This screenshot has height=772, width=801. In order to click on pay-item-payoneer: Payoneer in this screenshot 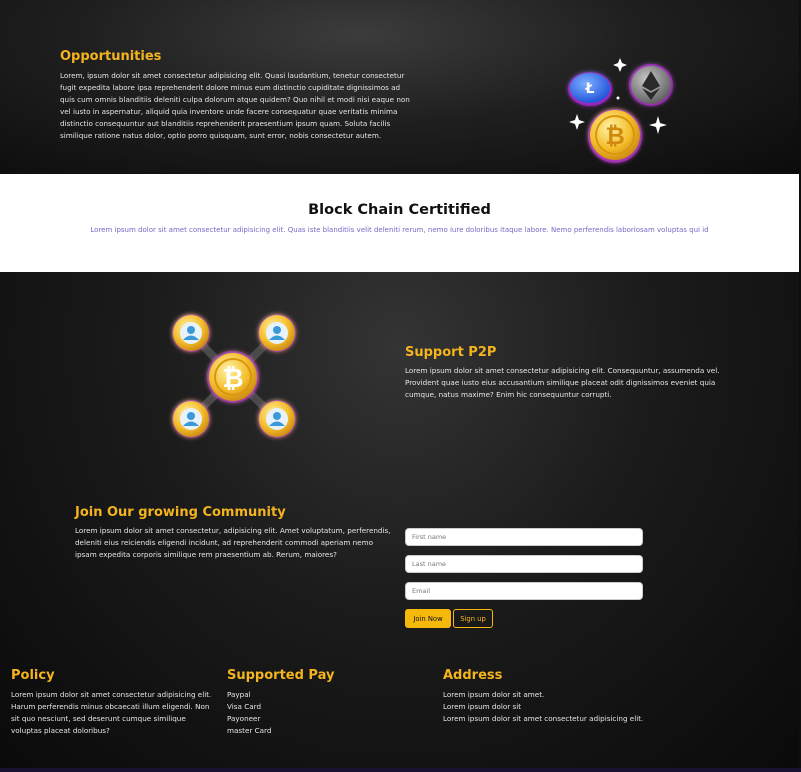, I will do `click(244, 718)`.